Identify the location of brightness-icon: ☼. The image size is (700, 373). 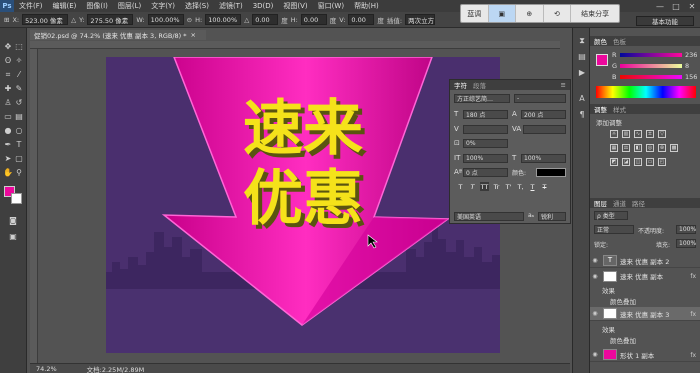
(614, 134).